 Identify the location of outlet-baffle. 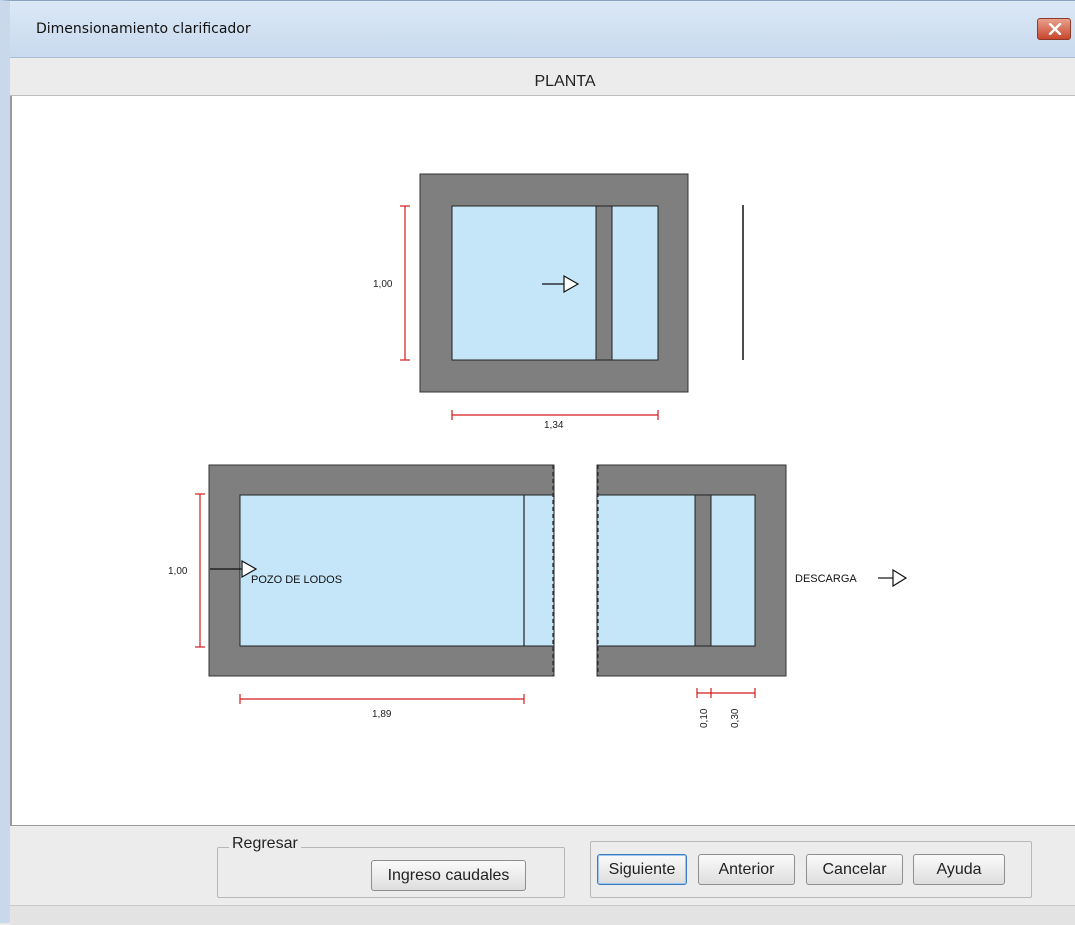
(703, 570).